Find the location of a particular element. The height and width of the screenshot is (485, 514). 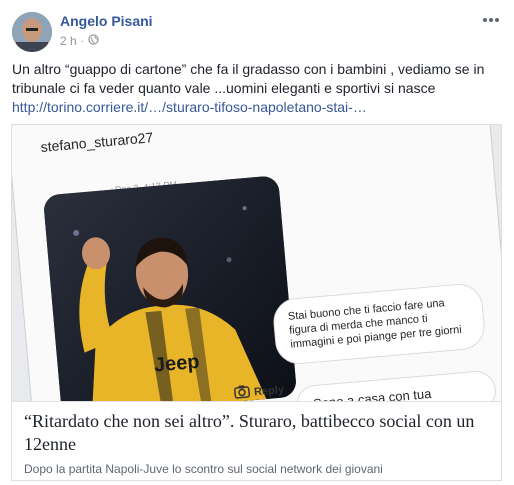

post-meta: 2 h · is located at coordinates (79, 41).